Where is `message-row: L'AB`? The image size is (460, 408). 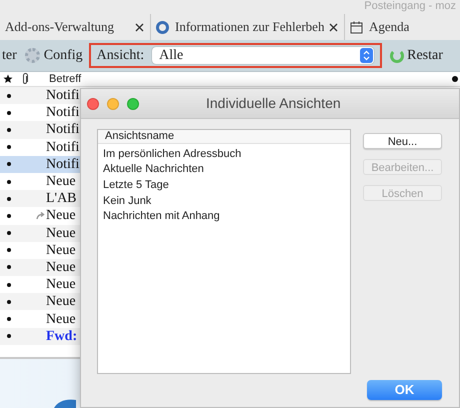
message-row: L'AB is located at coordinates (40, 199).